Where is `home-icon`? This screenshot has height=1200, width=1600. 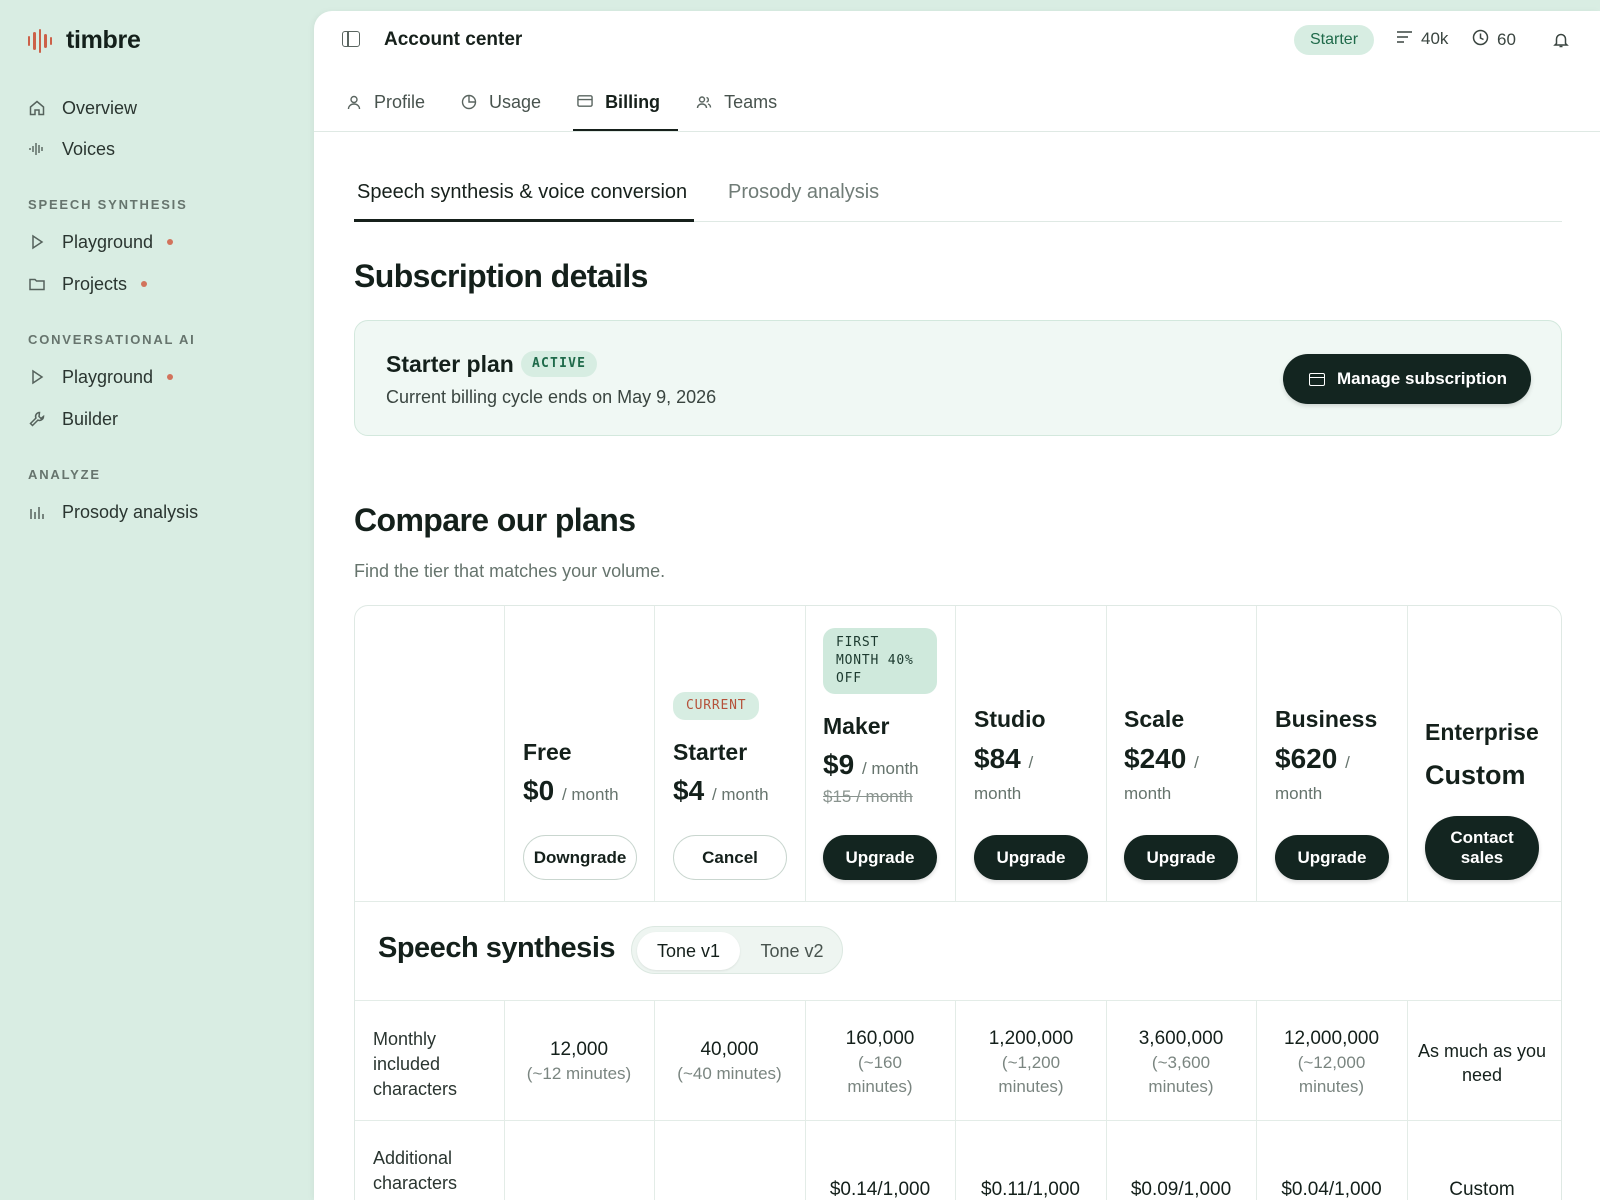
home-icon is located at coordinates (37, 108).